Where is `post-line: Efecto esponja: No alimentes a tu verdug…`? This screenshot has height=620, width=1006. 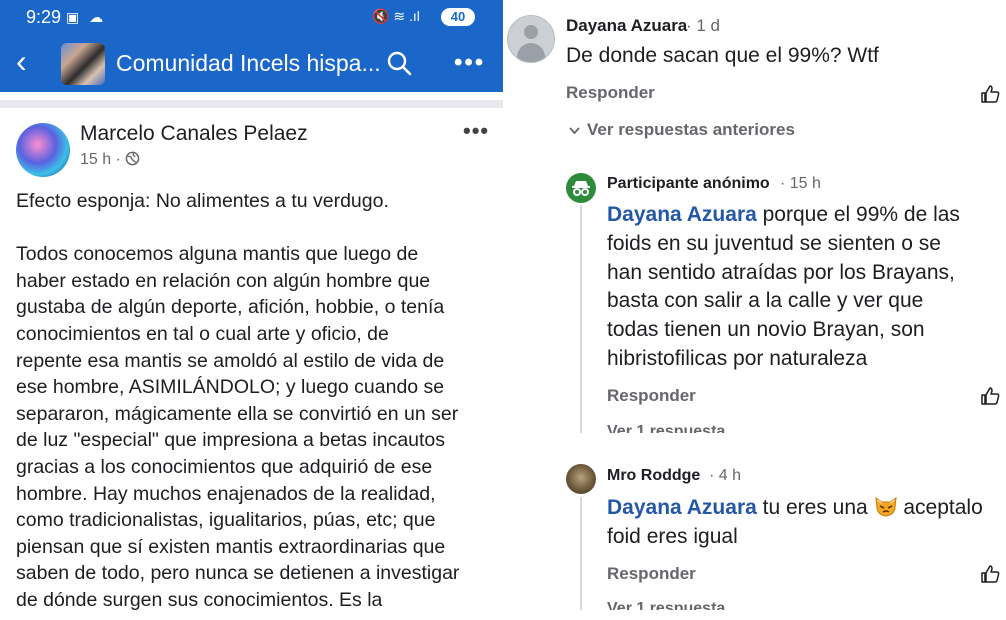 post-line: Efecto esponja: No alimentes a tu verdug… is located at coordinates (202, 201).